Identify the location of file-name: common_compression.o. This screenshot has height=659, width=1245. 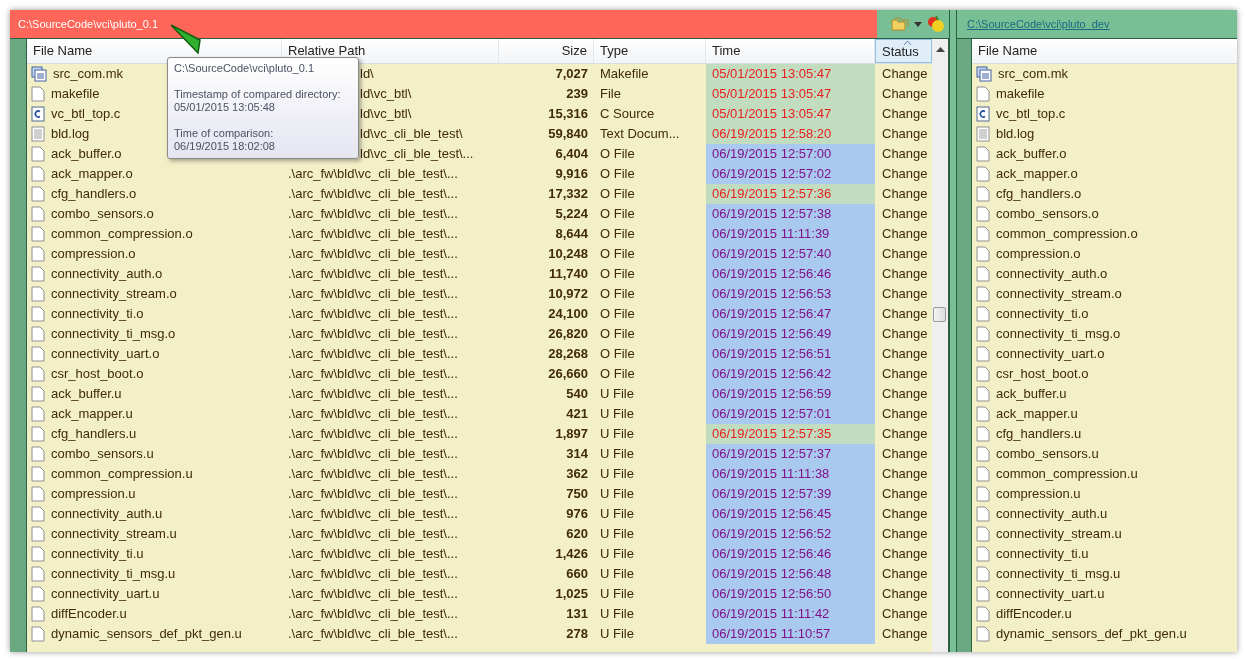
(122, 234).